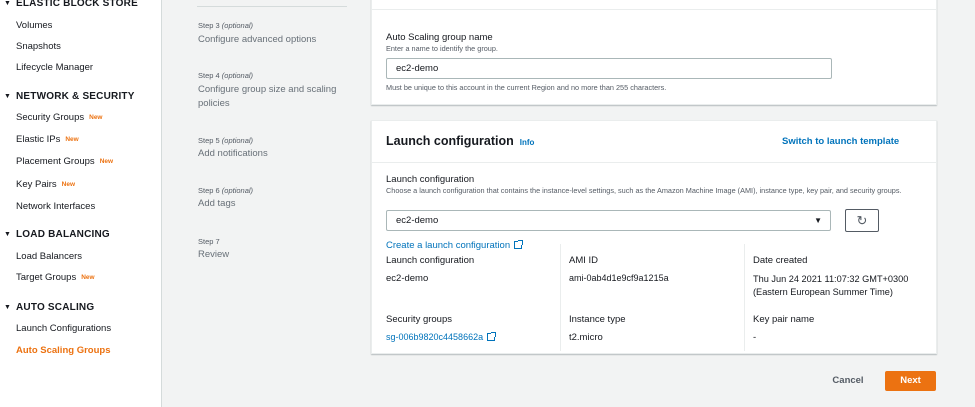 The image size is (975, 407). Describe the element at coordinates (45, 184) in the screenshot. I see `sidebar-item-key-pairs: Key Pairs New` at that location.